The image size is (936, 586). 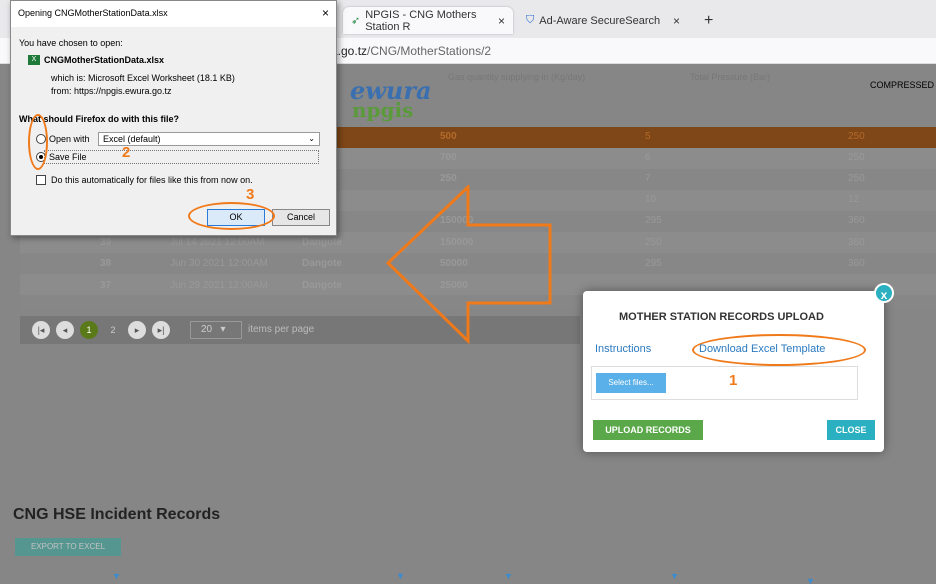 What do you see at coordinates (648, 136) in the screenshot?
I see `cell-pressure: 5` at bounding box center [648, 136].